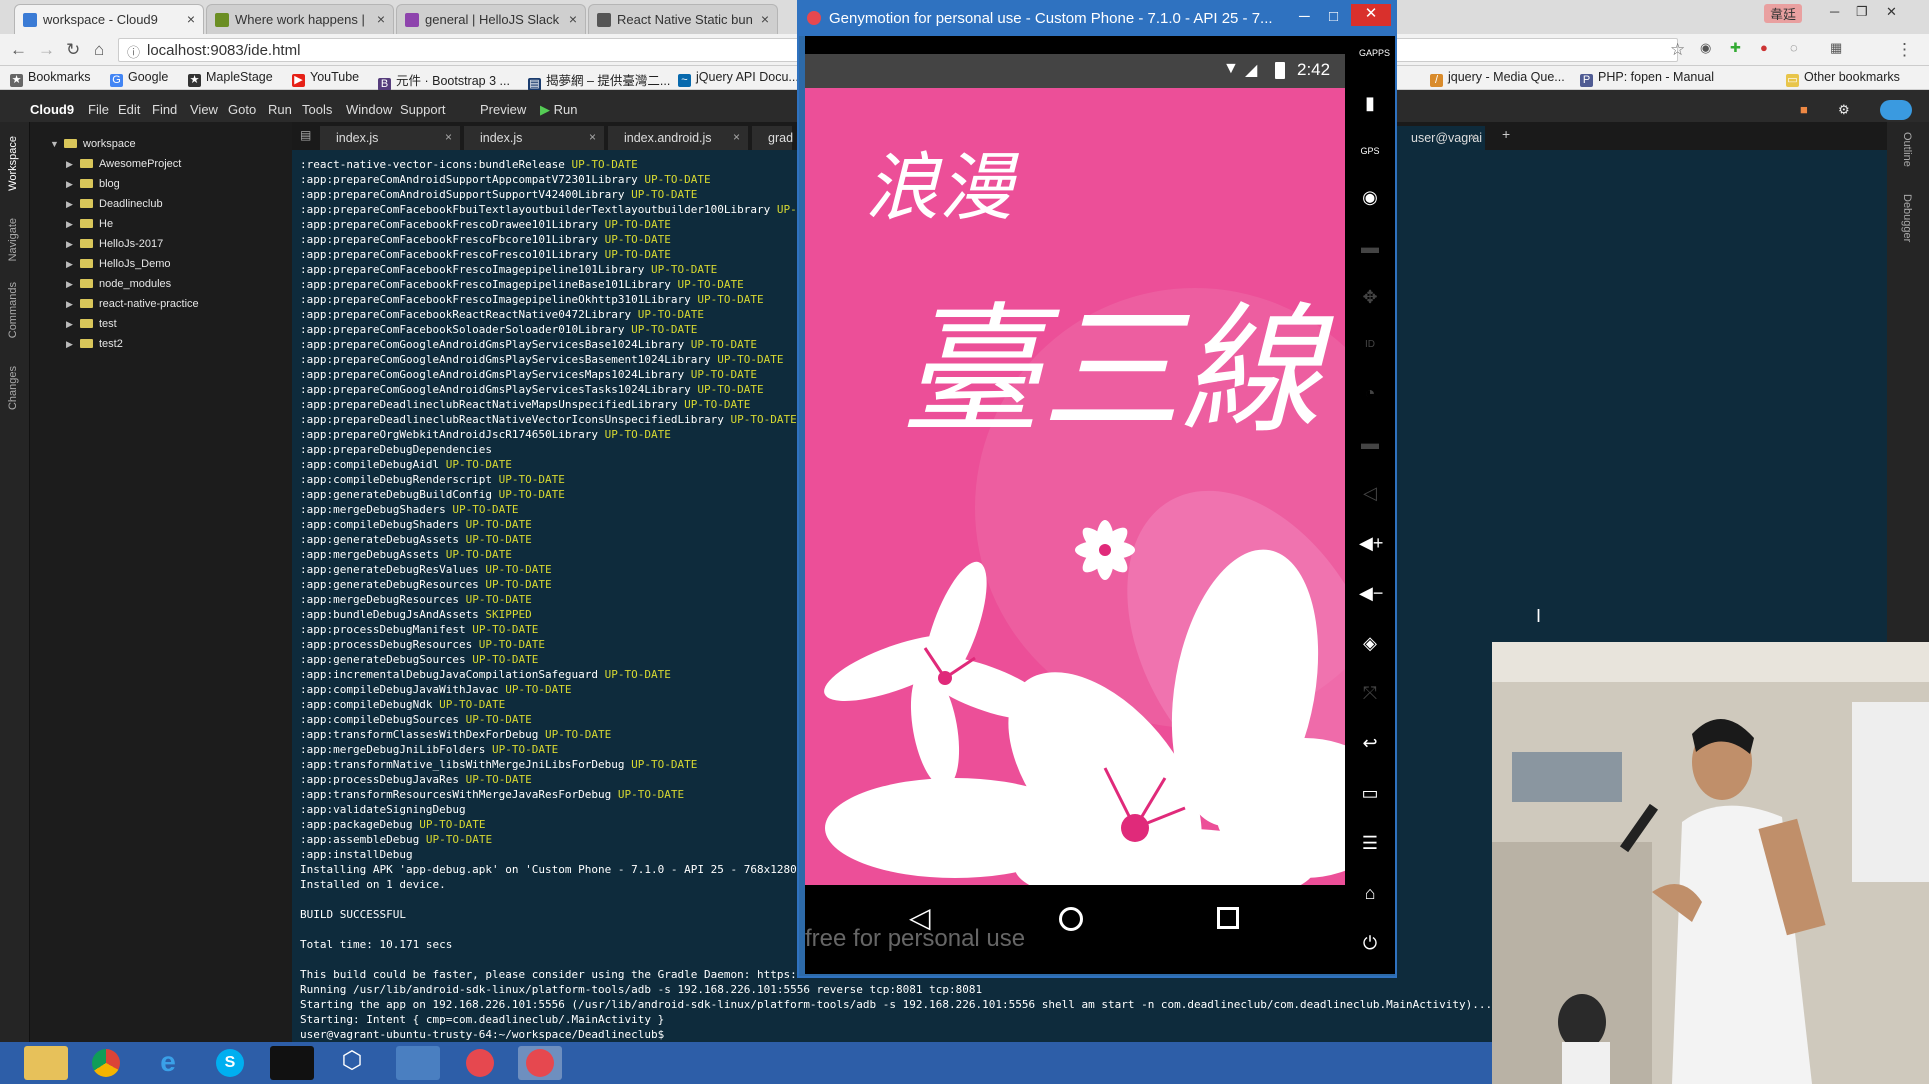 The width and height of the screenshot is (1929, 1084). I want to click on tree-item: ▶ test, so click(91, 324).